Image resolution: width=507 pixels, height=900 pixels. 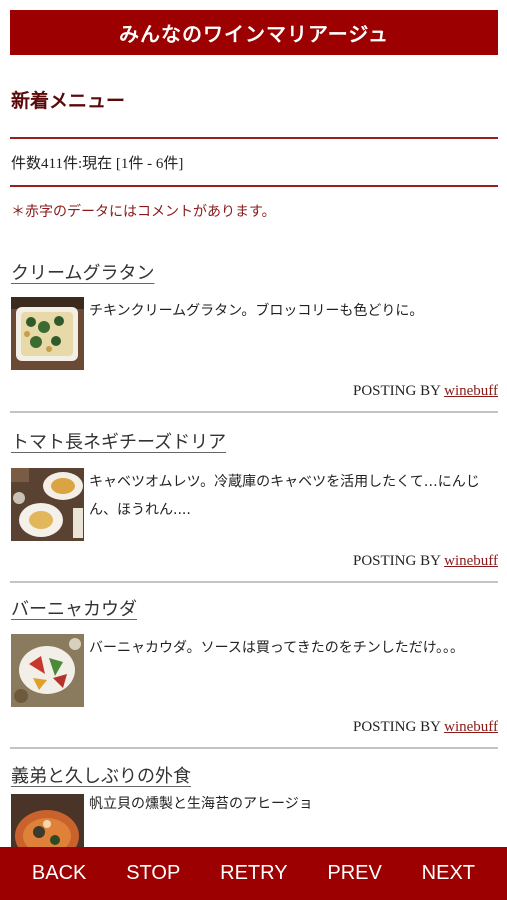 I want to click on back-button: BACK, so click(x=59, y=873).